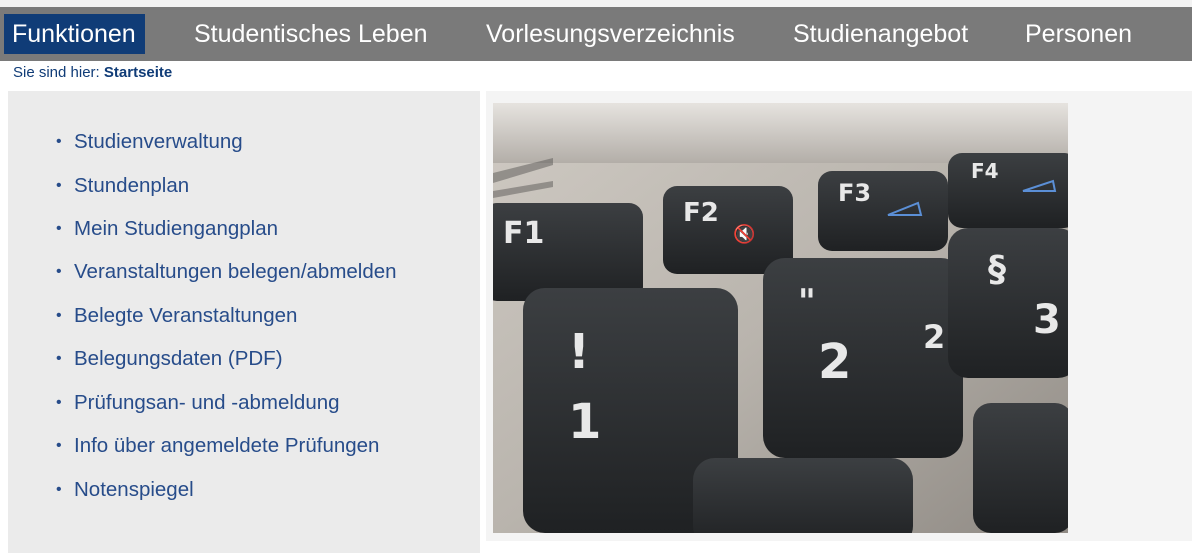 Image resolution: width=1192 pixels, height=553 pixels. What do you see at coordinates (834, 362) in the screenshot?
I see `key-label-two: 2` at bounding box center [834, 362].